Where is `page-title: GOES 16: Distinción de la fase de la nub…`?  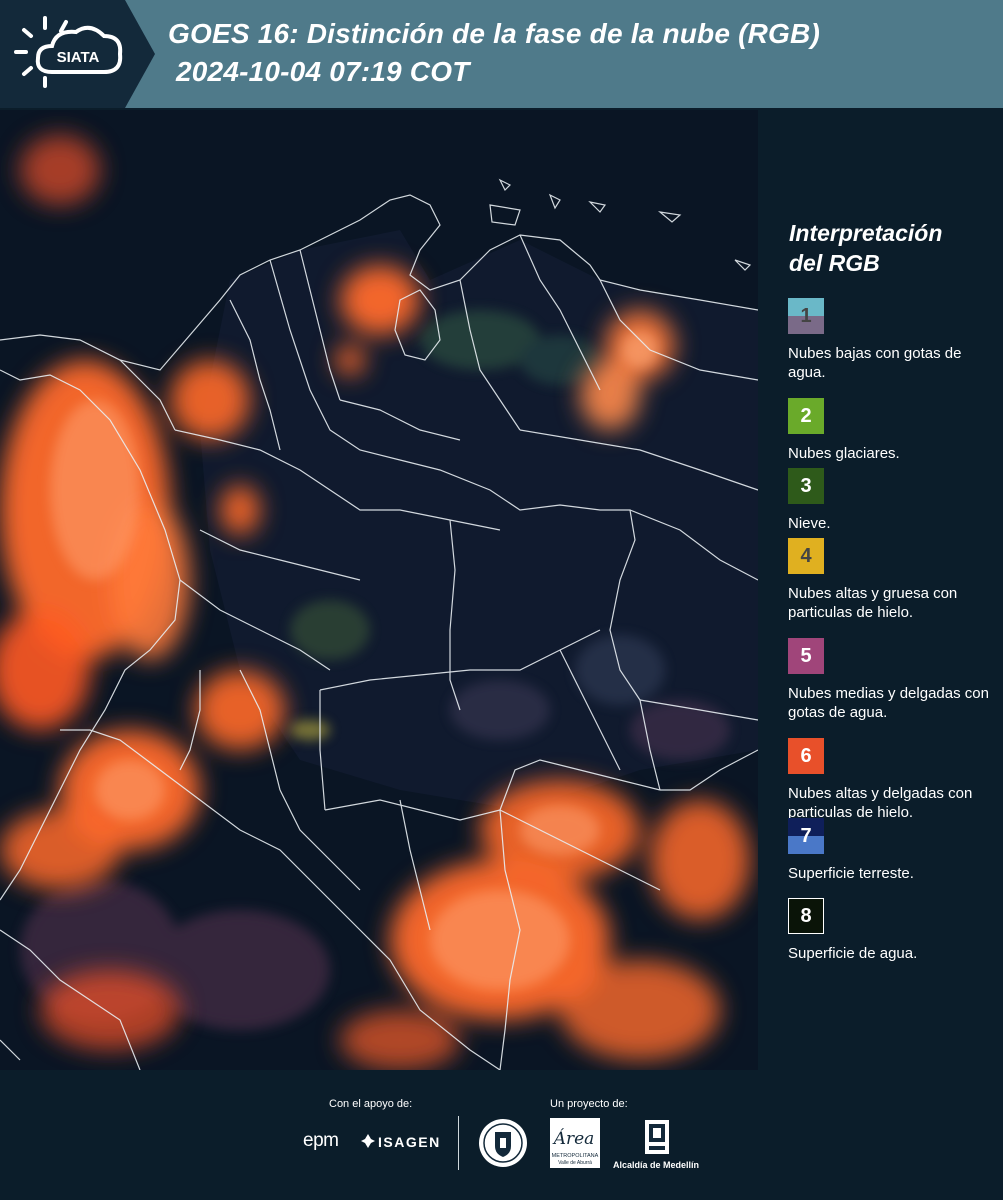
page-title: GOES 16: Distinción de la fase de la nub… is located at coordinates (494, 33).